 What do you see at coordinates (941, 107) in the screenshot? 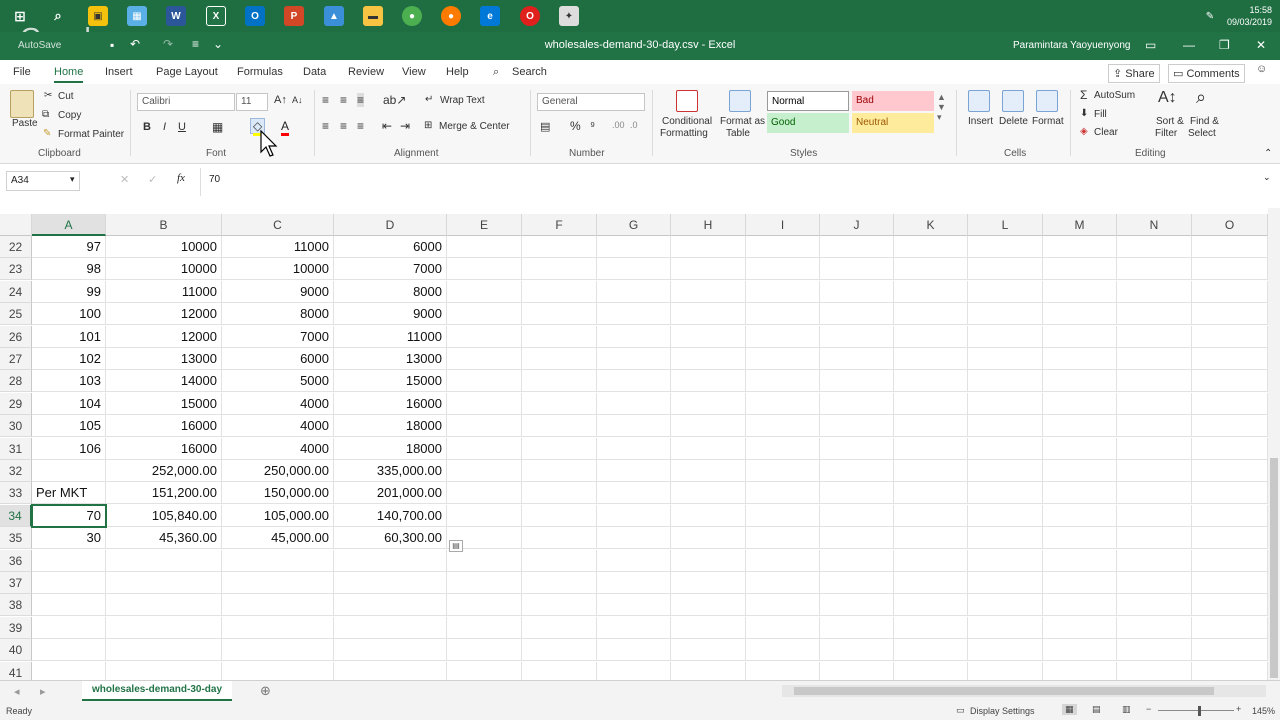
I see `styles-scroll-icon: ▲ ▼ ▾` at bounding box center [941, 107].